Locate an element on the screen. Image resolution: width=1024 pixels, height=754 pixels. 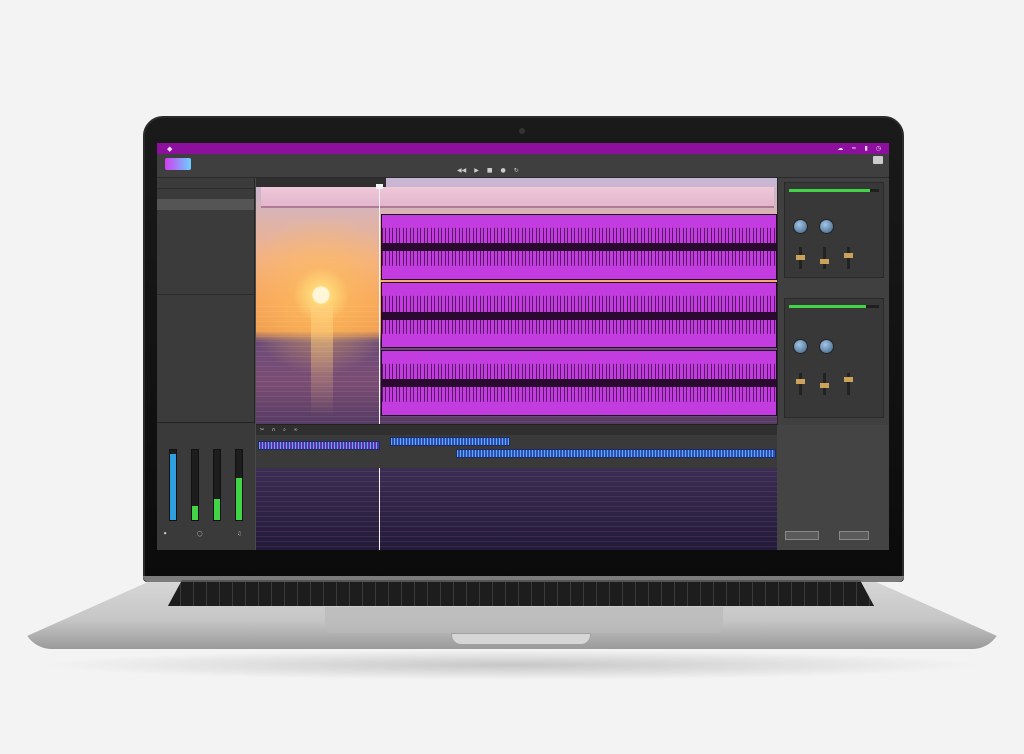
stop-icon: ■ is located at coordinates (490, 170).